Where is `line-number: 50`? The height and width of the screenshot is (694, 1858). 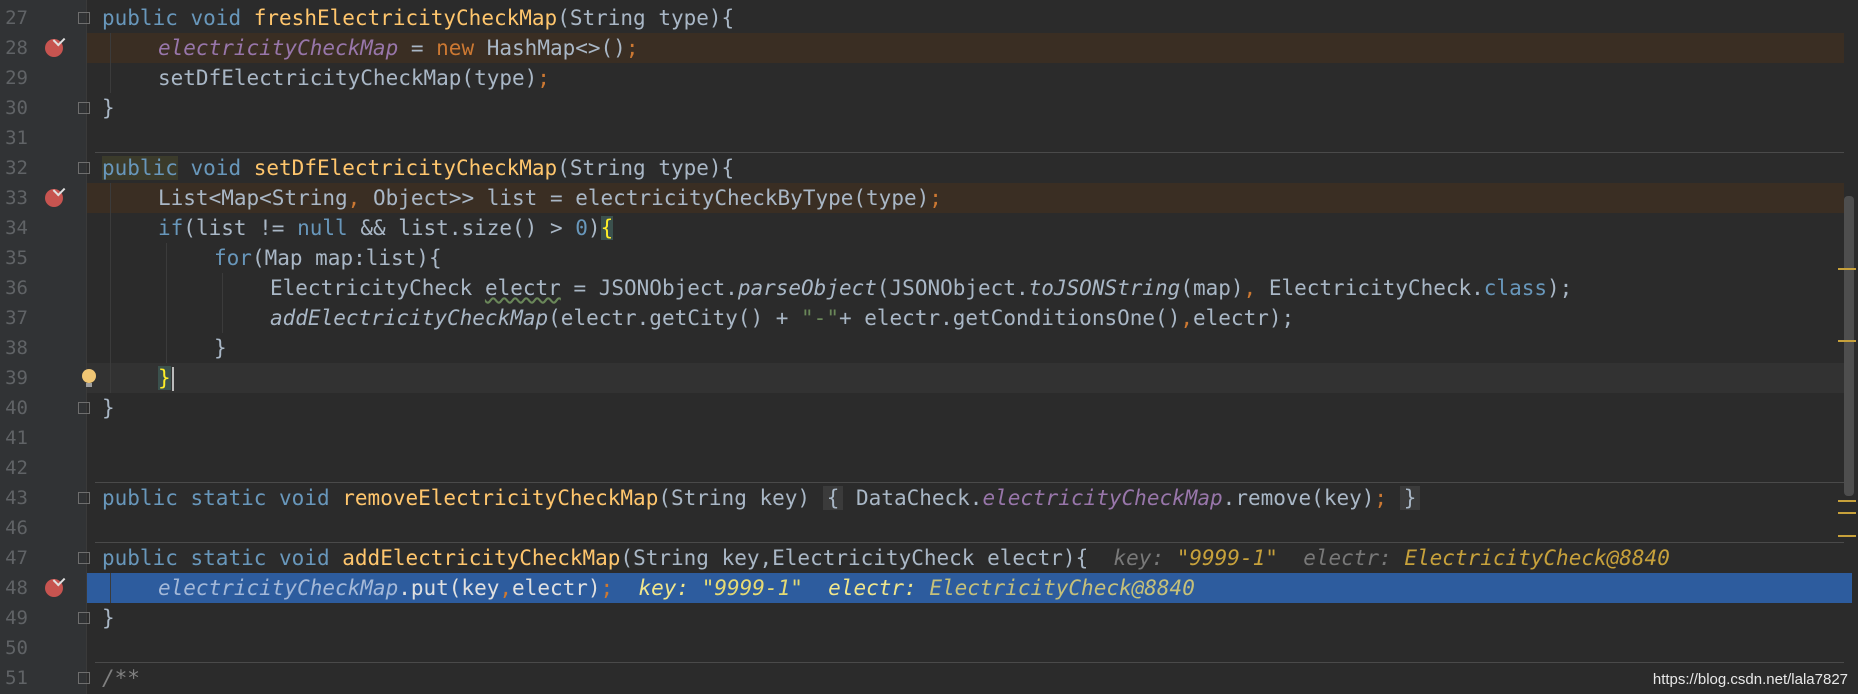 line-number: 50 is located at coordinates (16, 648).